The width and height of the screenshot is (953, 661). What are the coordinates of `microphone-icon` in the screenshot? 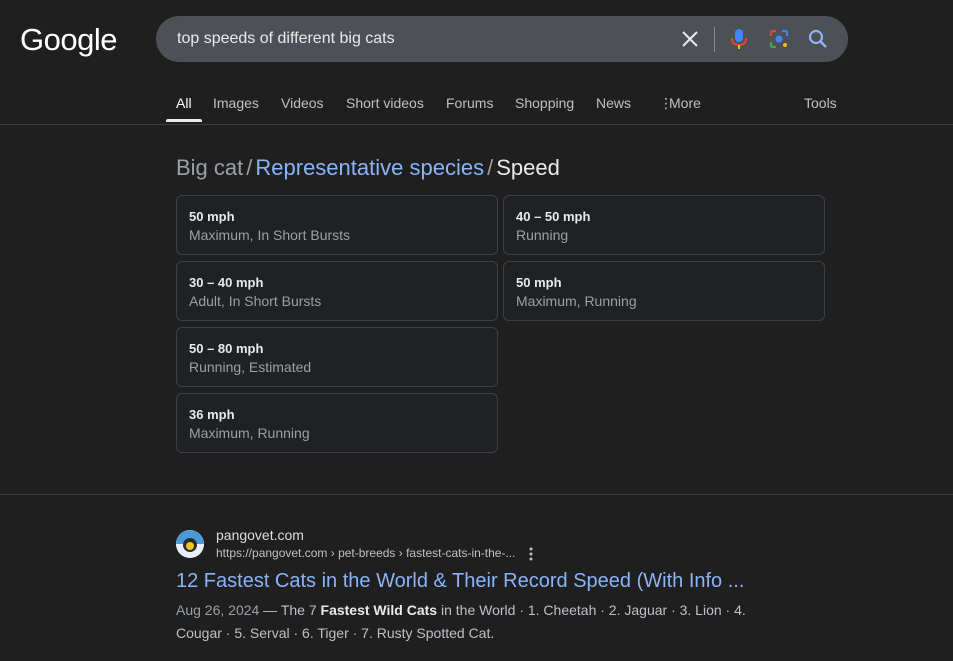 It's located at (739, 39).